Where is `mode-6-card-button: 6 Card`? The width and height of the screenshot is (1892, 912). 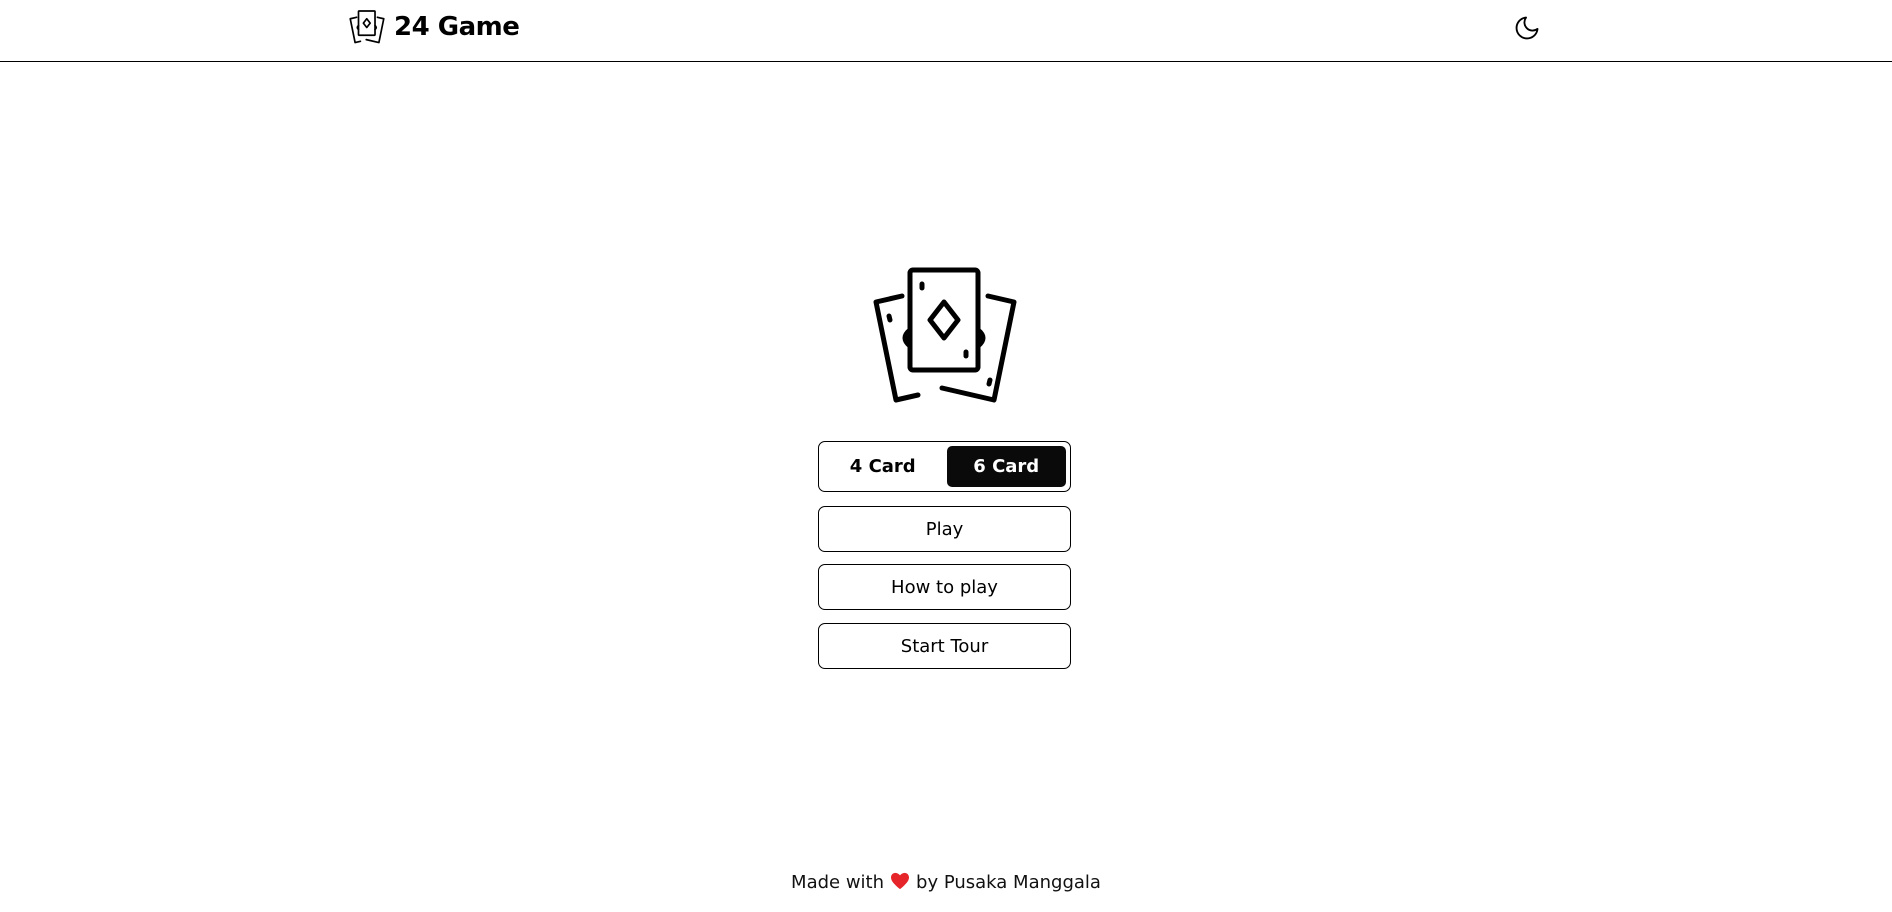 mode-6-card-button: 6 Card is located at coordinates (1006, 466).